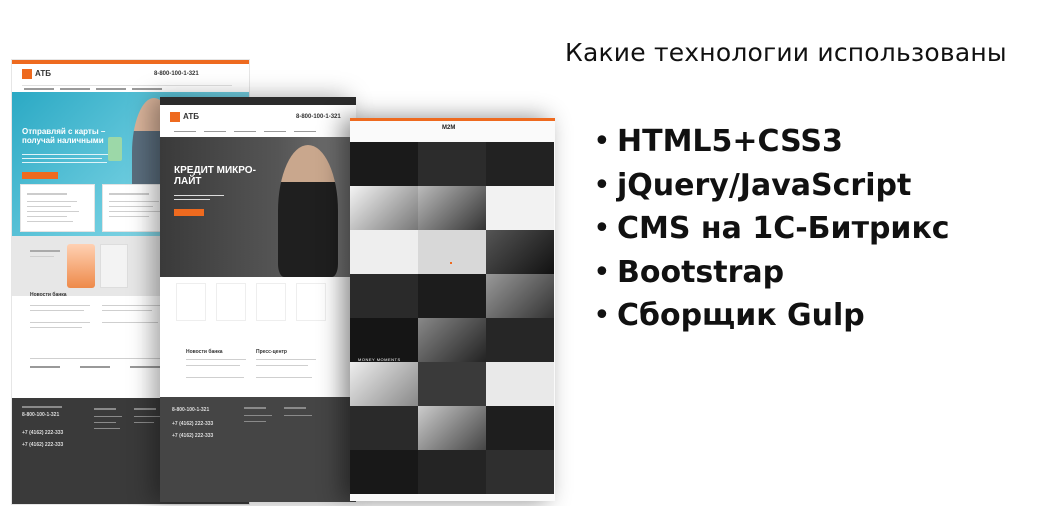 Image resolution: width=1050 pixels, height=506 pixels. I want to click on technology-label: Bootstrap, so click(701, 272).